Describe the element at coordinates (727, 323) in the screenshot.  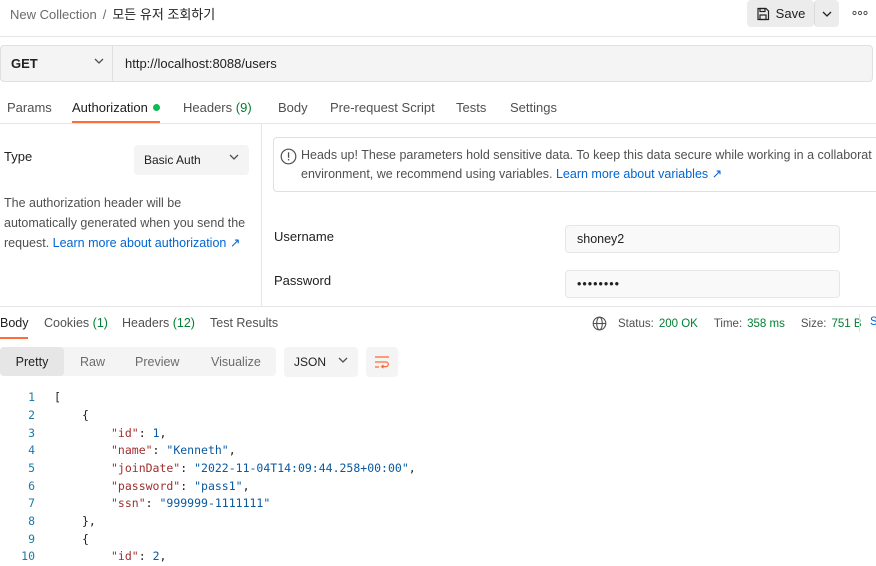
I see `response-status-bar: Status: 200 OK Time: 358 ms Size: 751 B` at that location.